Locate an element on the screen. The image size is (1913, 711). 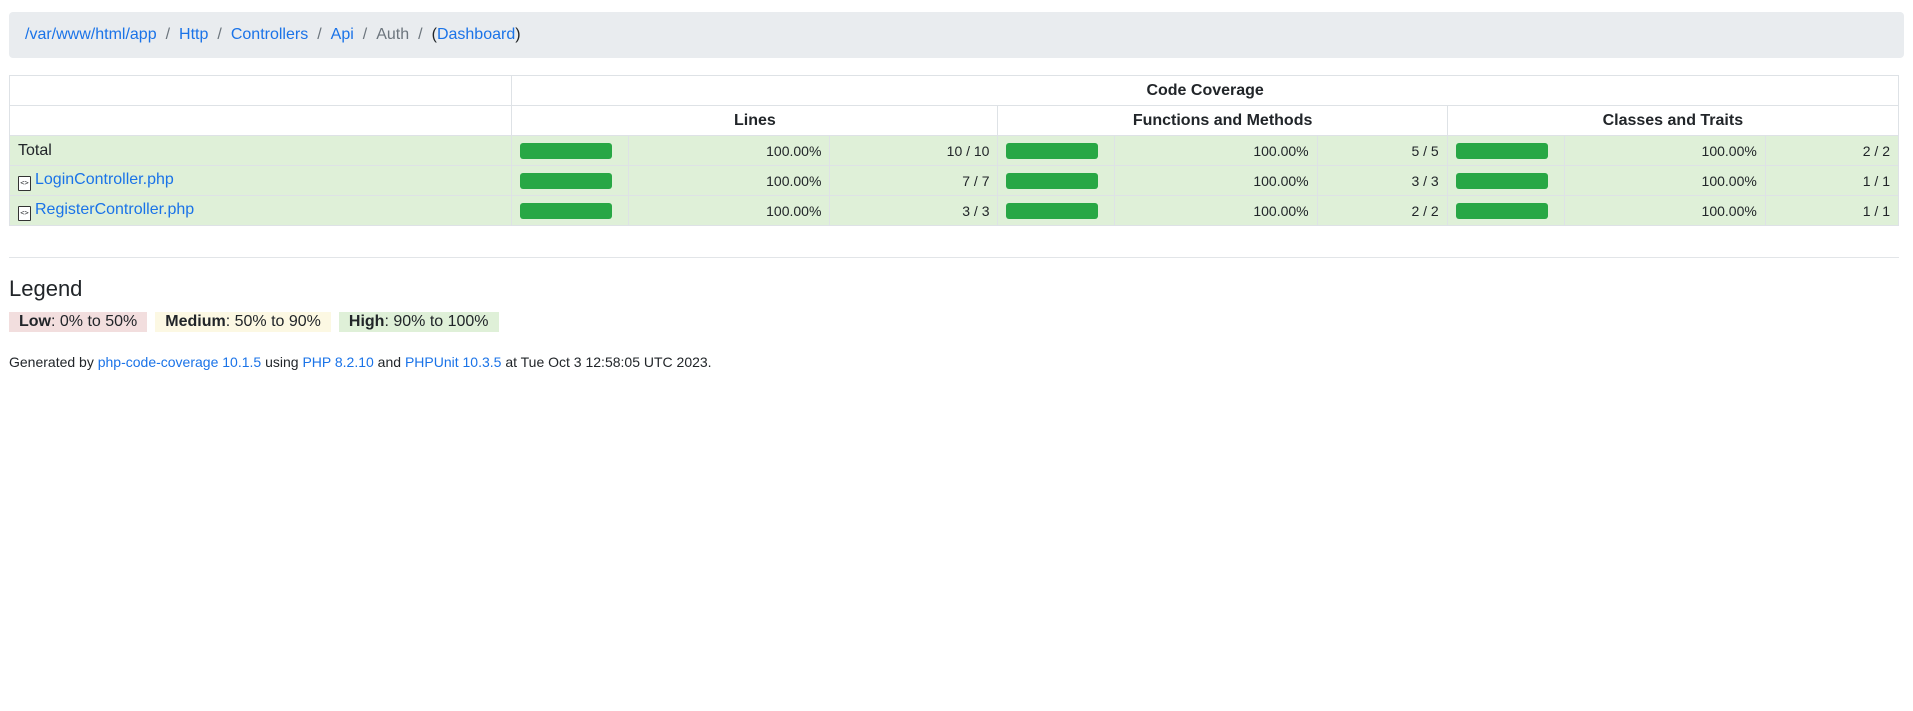
legend-medium-range: : 50% to 90% is located at coordinates (273, 321).